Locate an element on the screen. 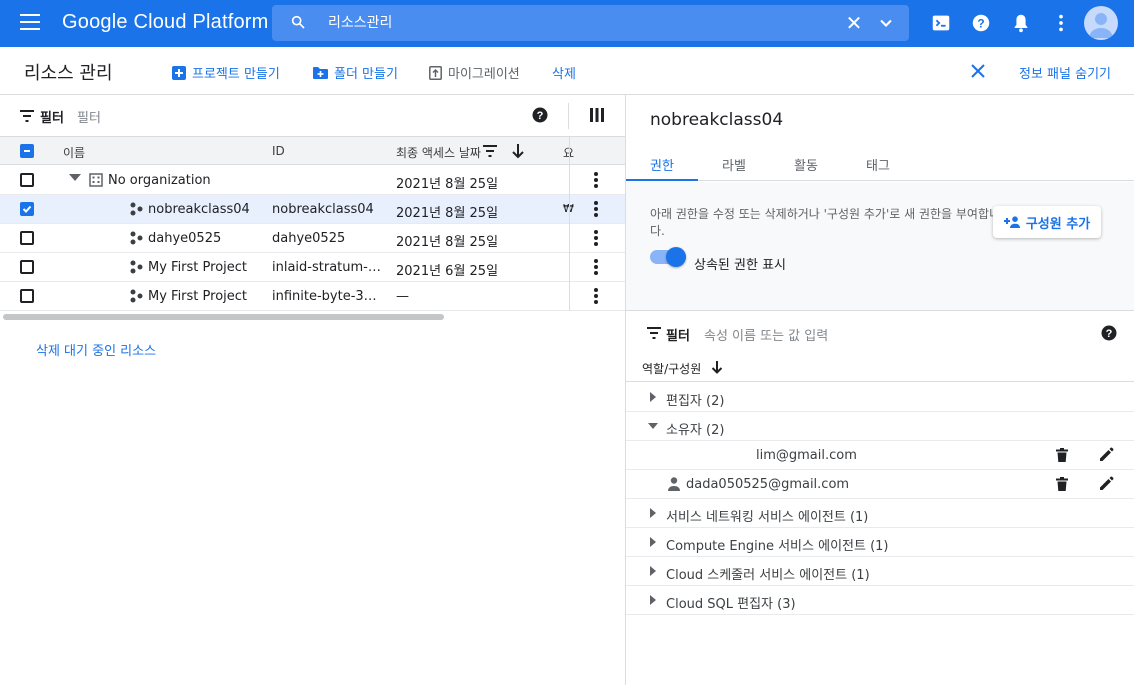 The height and width of the screenshot is (685, 1134). clear-icon: ✕ is located at coordinates (854, 23).